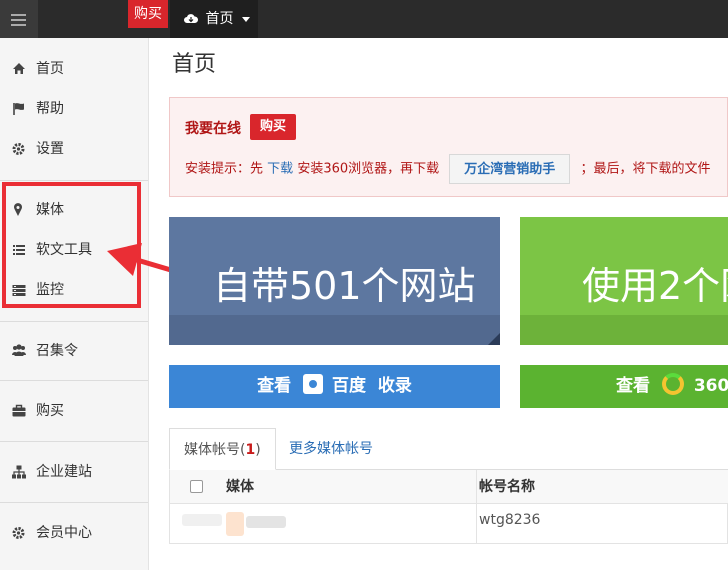 The image size is (728, 570). I want to click on media-tabs: 媒体帐号(1) 更多媒体帐号, so click(448, 449).